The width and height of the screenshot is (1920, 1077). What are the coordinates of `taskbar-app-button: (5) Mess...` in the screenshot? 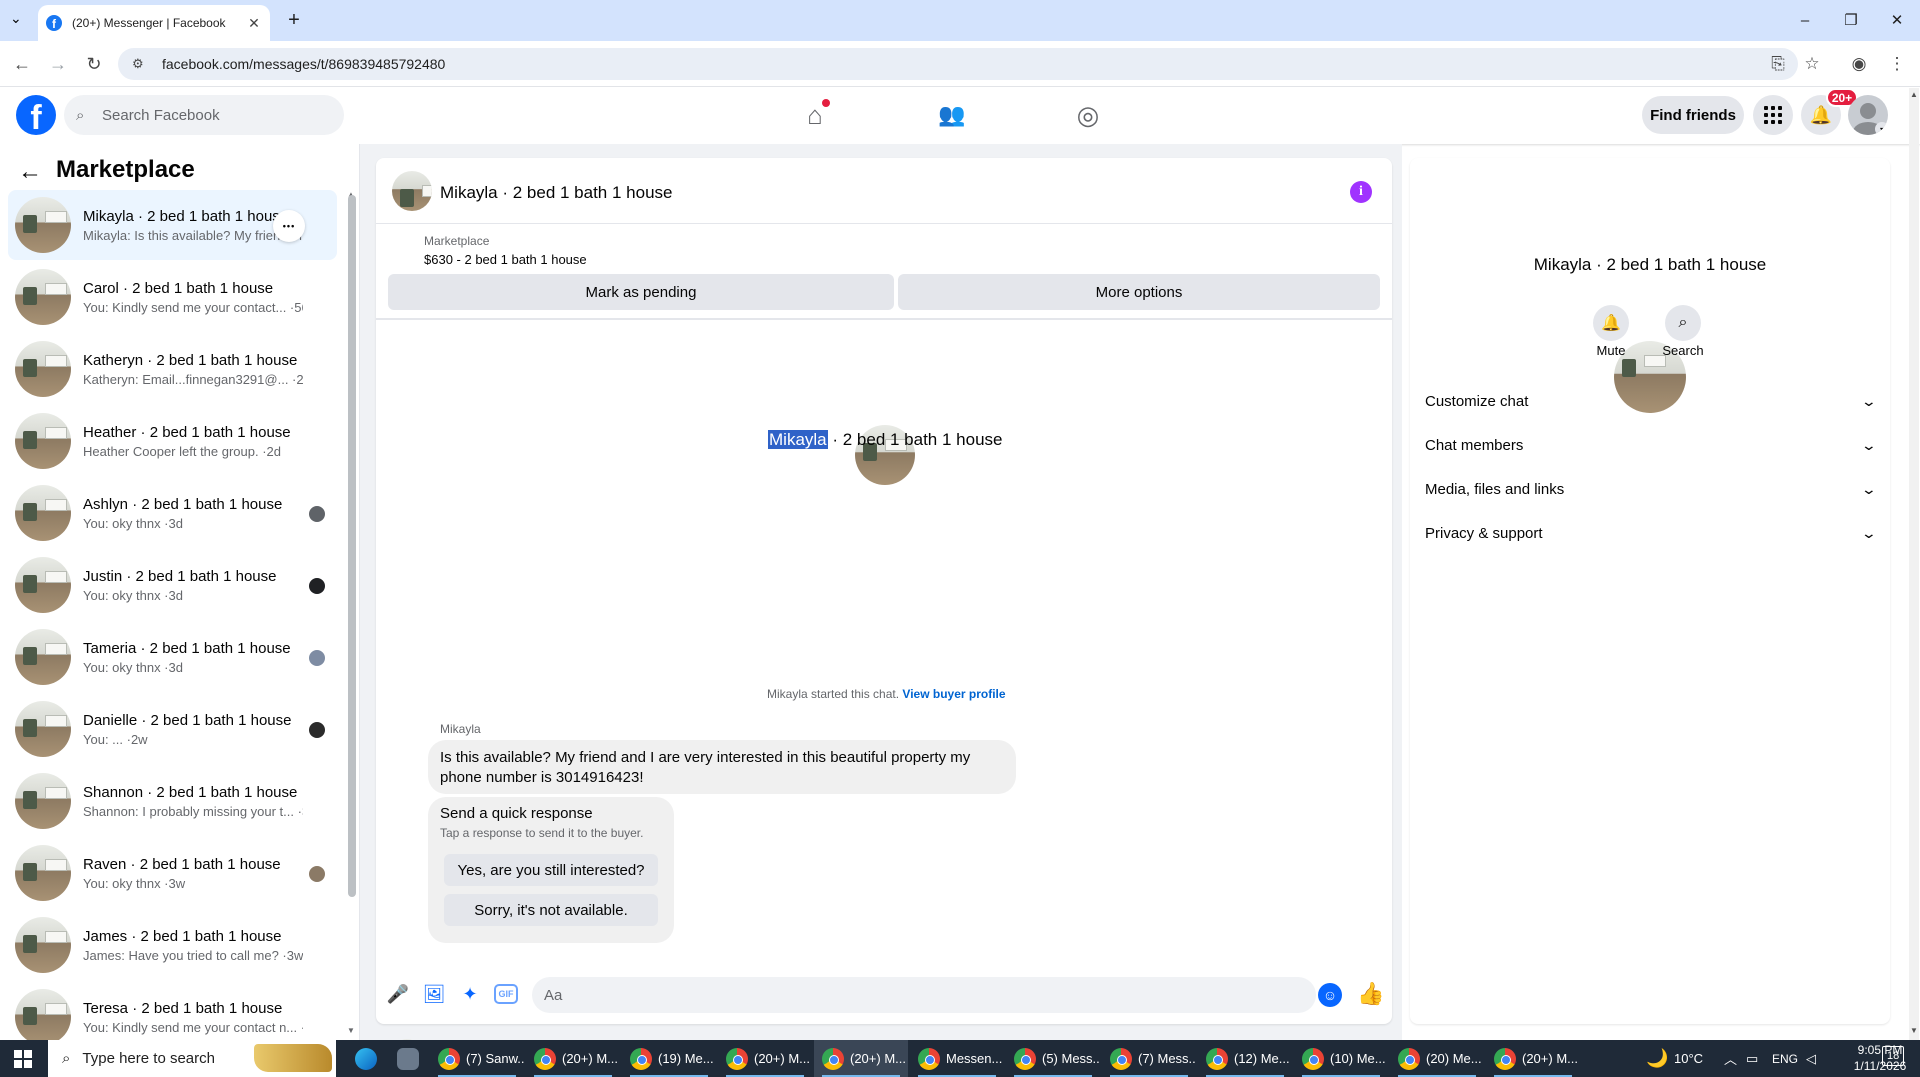 It's located at (1053, 1058).